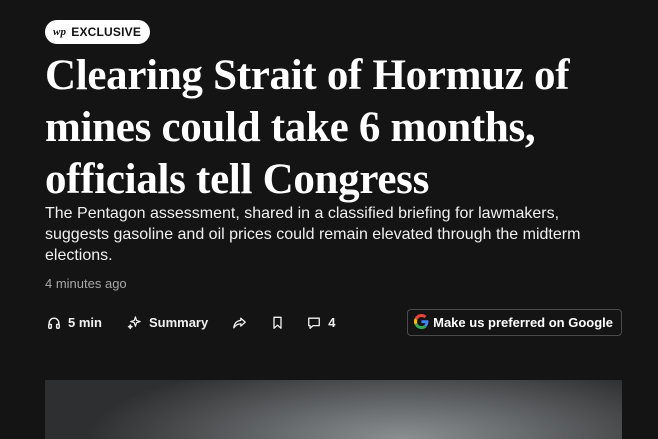 This screenshot has width=658, height=439. Describe the element at coordinates (60, 31) in the screenshot. I see `wp-logo-icon: wp` at that location.